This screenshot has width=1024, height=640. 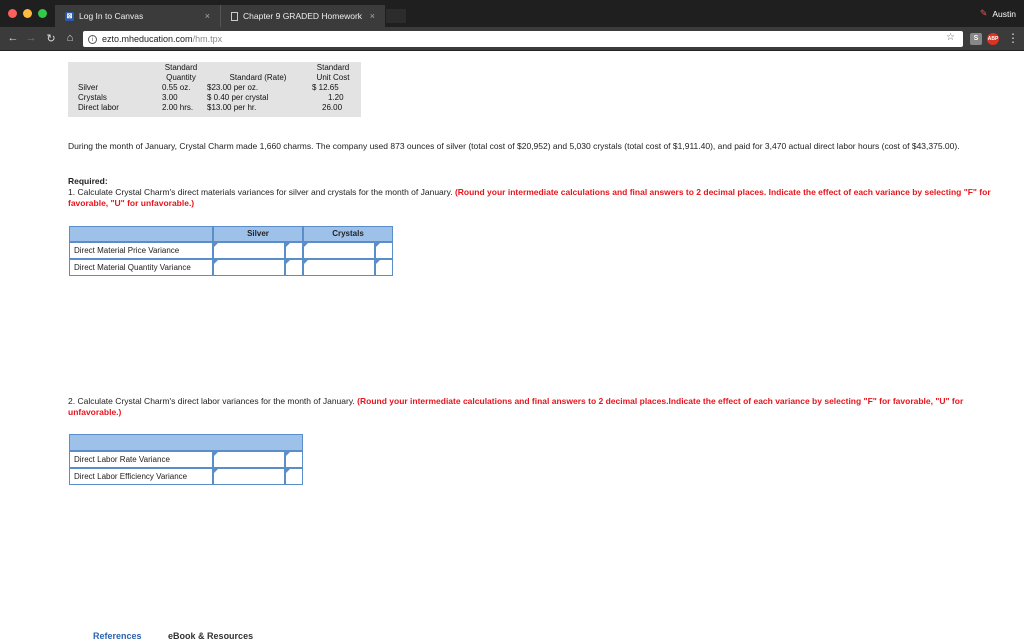 I want to click on crystals-price-variance-fu-select, so click(x=384, y=250).